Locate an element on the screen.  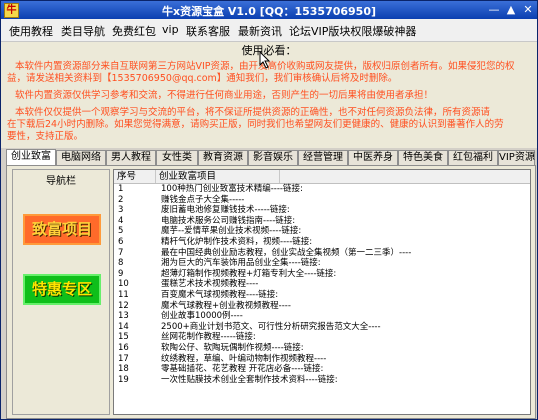
row-project-name: 丝网花制作教程-----链接: is located at coordinates (208, 337).